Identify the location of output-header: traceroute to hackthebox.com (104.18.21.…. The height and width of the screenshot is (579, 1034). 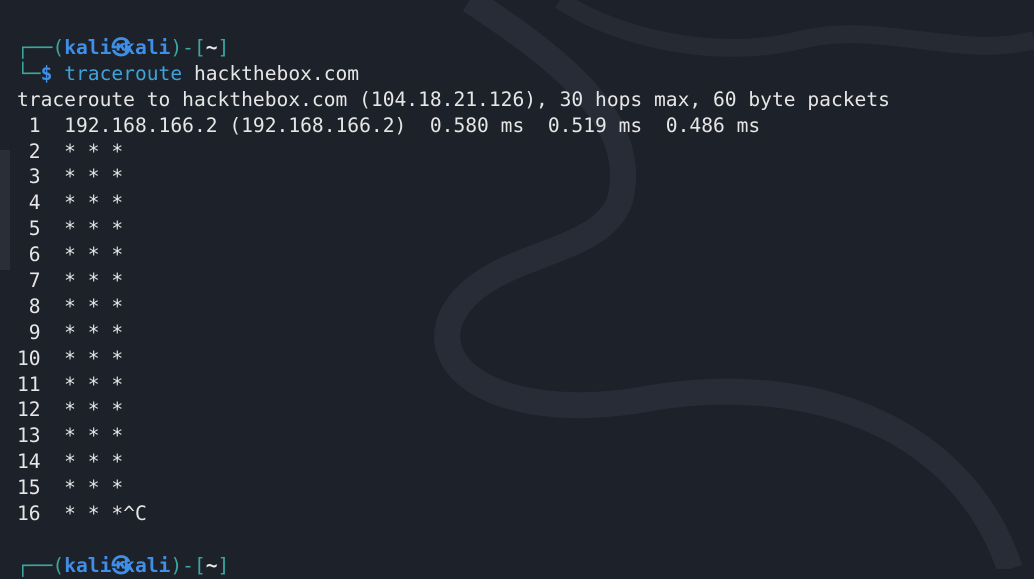
(453, 99).